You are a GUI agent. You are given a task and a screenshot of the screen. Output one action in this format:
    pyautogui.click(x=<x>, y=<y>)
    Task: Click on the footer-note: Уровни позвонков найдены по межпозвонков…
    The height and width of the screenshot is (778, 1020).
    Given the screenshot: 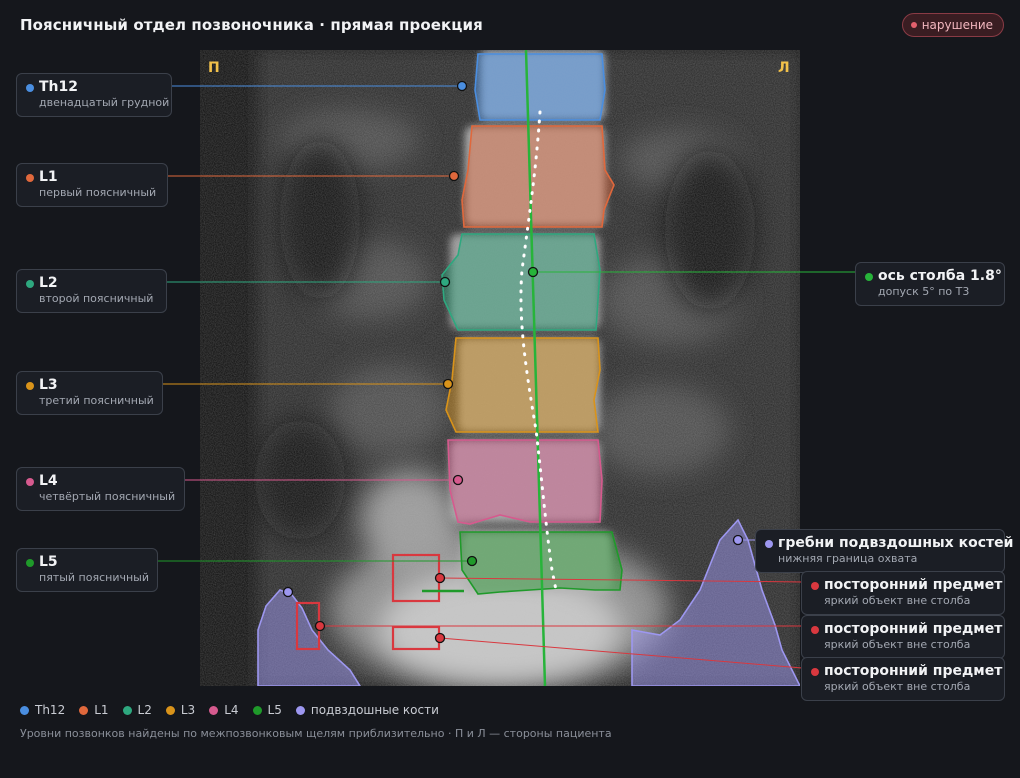 What is the action you would take?
    pyautogui.click(x=316, y=733)
    